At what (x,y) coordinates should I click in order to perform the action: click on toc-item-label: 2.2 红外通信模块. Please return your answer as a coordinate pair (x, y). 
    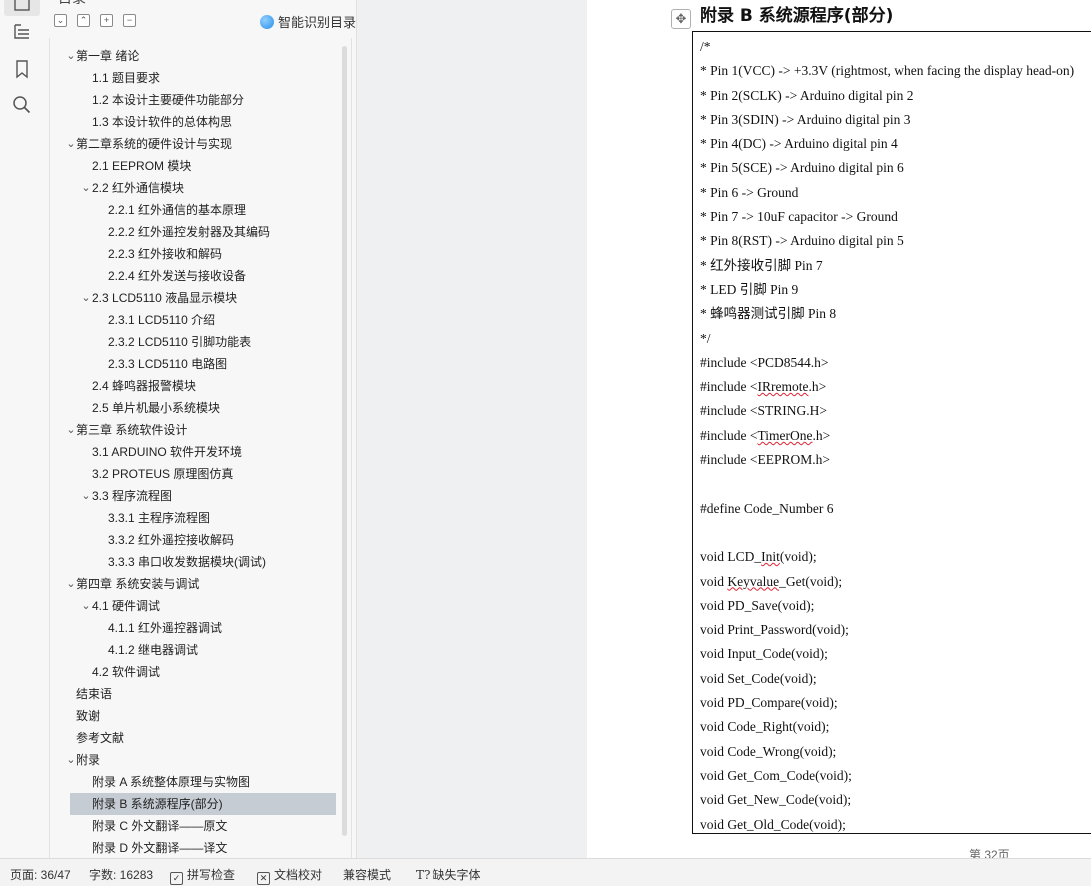
    Looking at the image, I should click on (138, 188).